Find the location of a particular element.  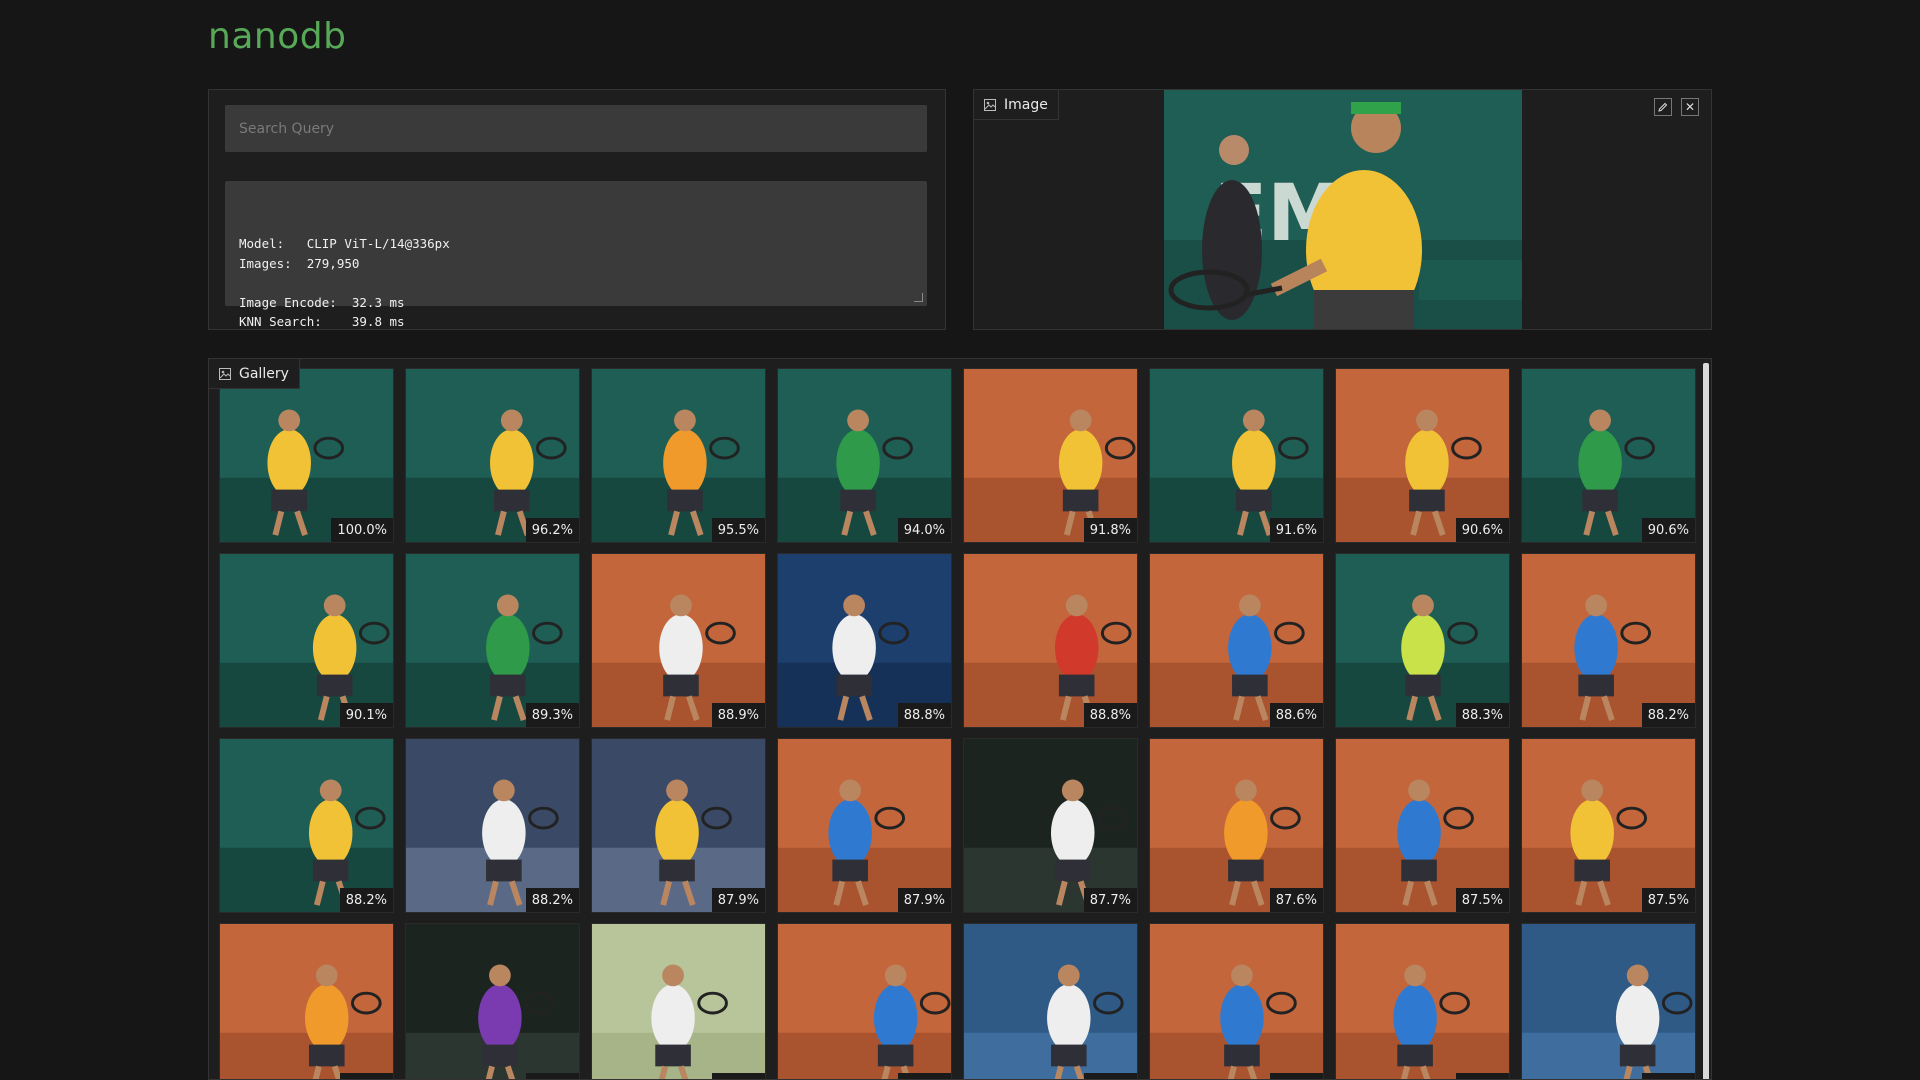

stats-images: Images: 279,950 is located at coordinates (299, 263).